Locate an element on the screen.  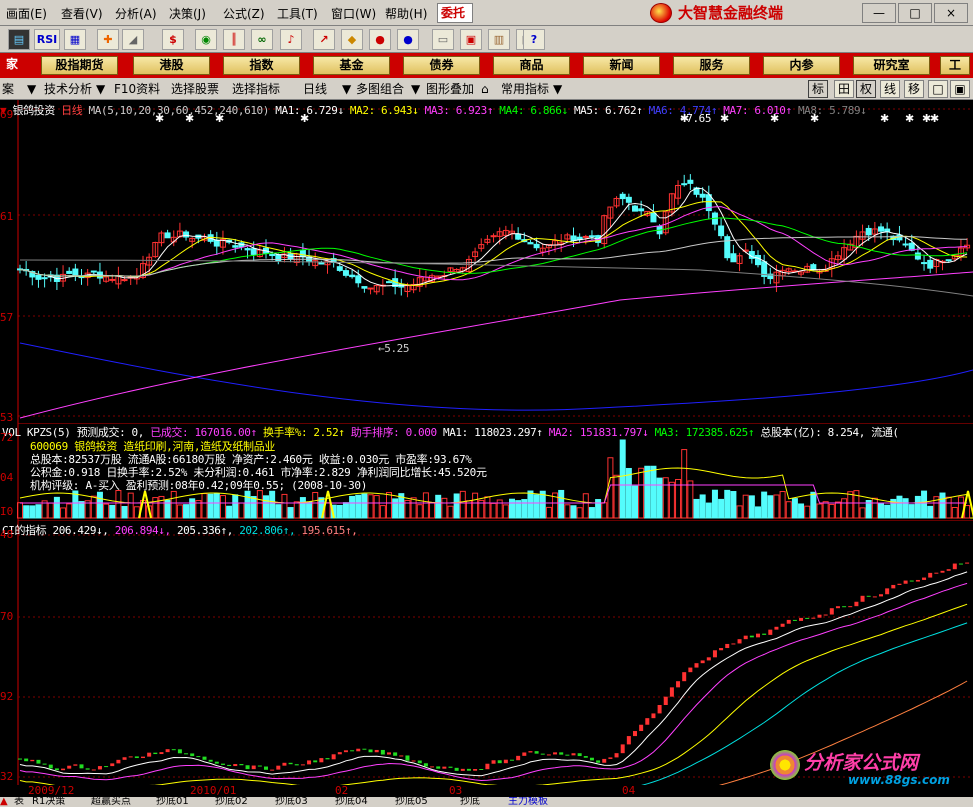
trade-button: 委托 is located at coordinates (455, 13).